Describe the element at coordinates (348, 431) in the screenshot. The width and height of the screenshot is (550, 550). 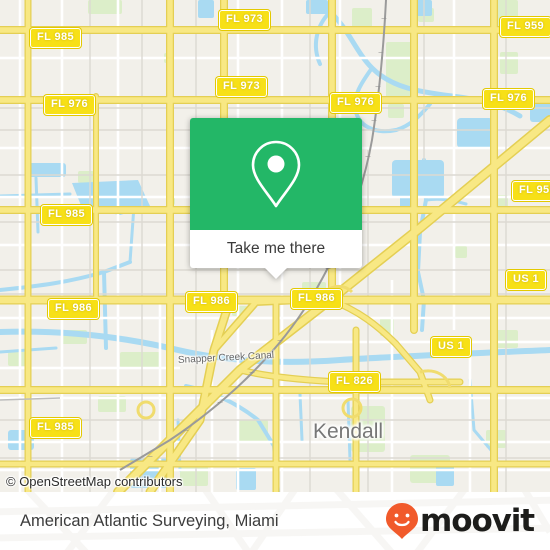
I see `place-label-kendall: Kendall` at that location.